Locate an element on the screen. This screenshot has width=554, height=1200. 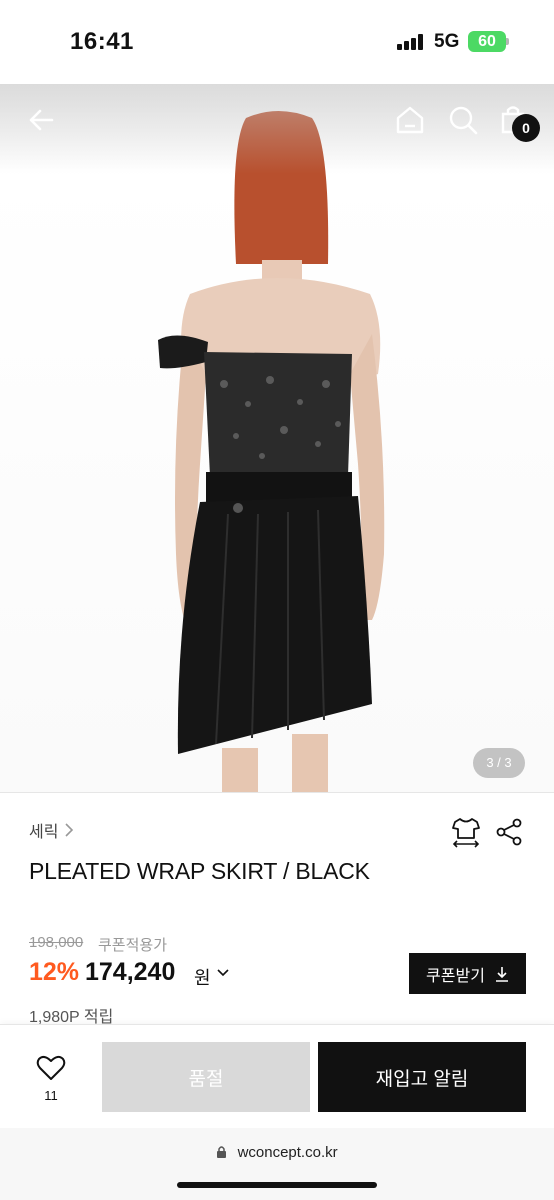
browser-url-bar: wconcept.co.kr is located at coordinates (277, 1164).